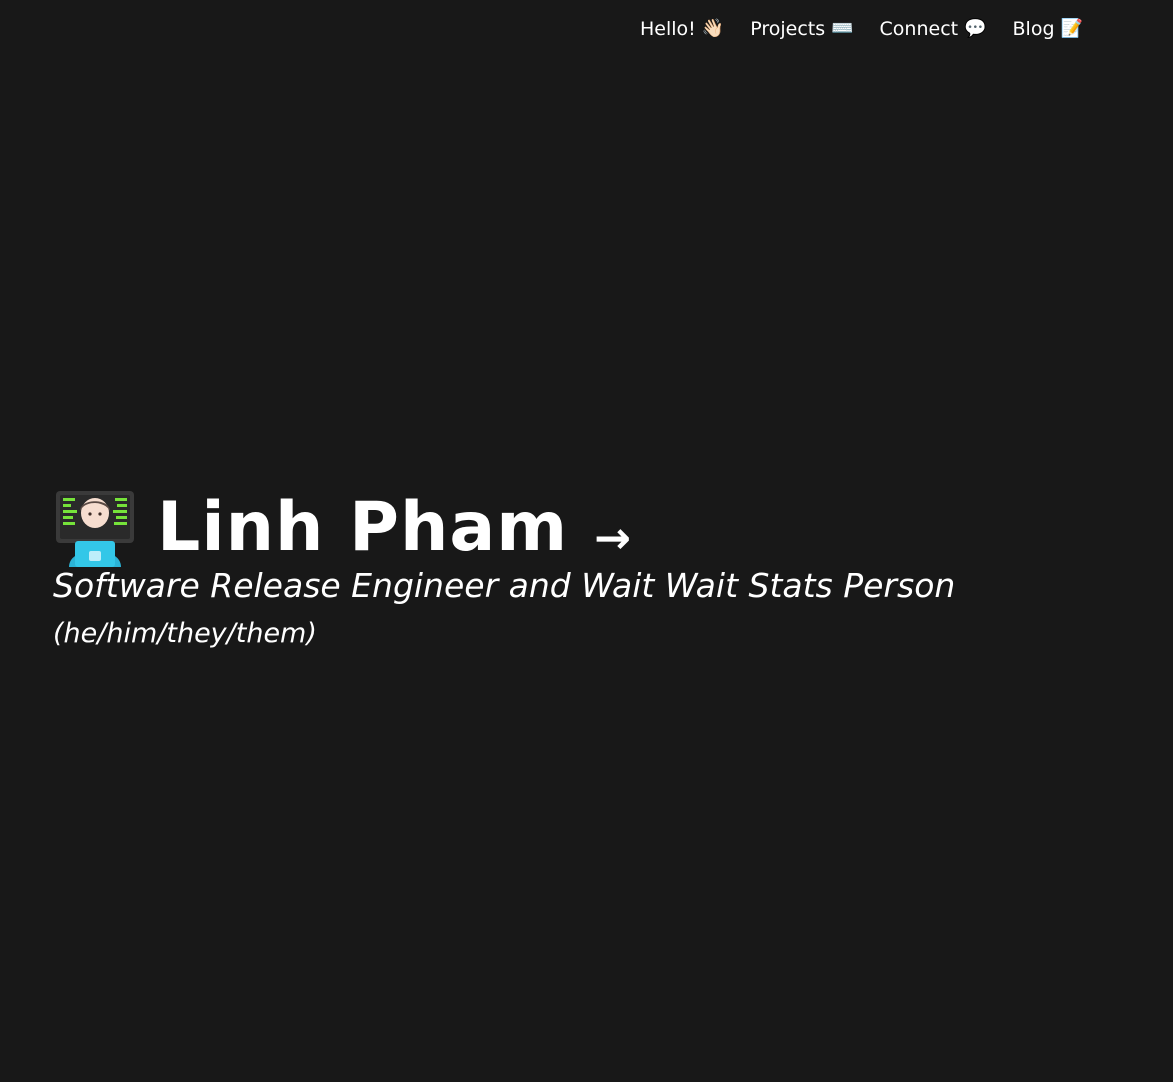  I want to click on arrow-right-icon: →, so click(612, 538).